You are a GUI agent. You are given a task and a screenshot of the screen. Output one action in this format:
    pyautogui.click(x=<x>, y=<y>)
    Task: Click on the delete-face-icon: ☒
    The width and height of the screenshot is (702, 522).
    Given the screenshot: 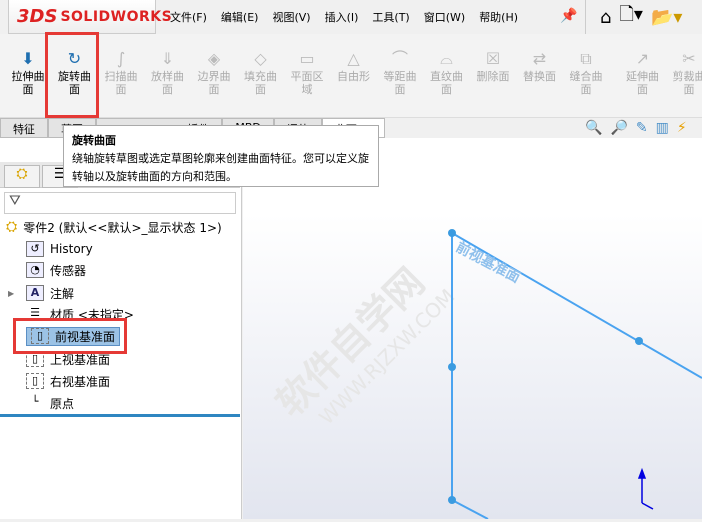 What is the action you would take?
    pyautogui.click(x=493, y=59)
    